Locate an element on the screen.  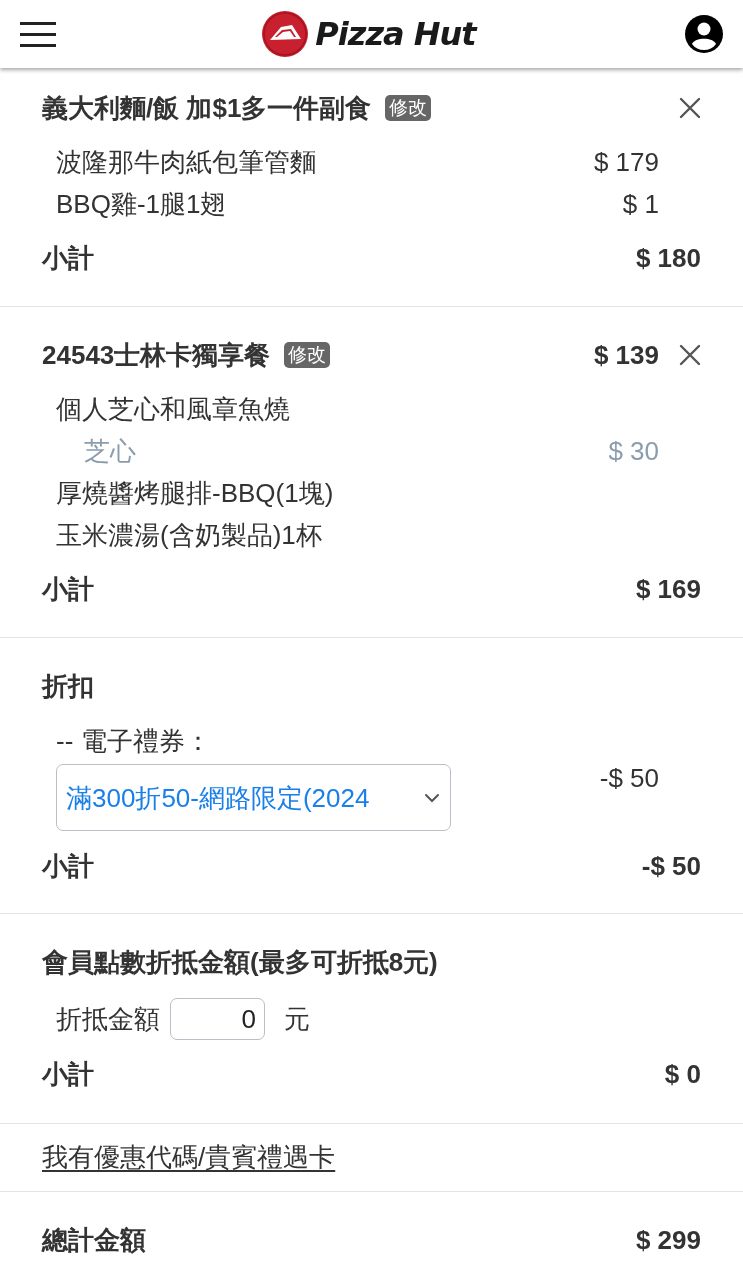
account-icon is located at coordinates (704, 34).